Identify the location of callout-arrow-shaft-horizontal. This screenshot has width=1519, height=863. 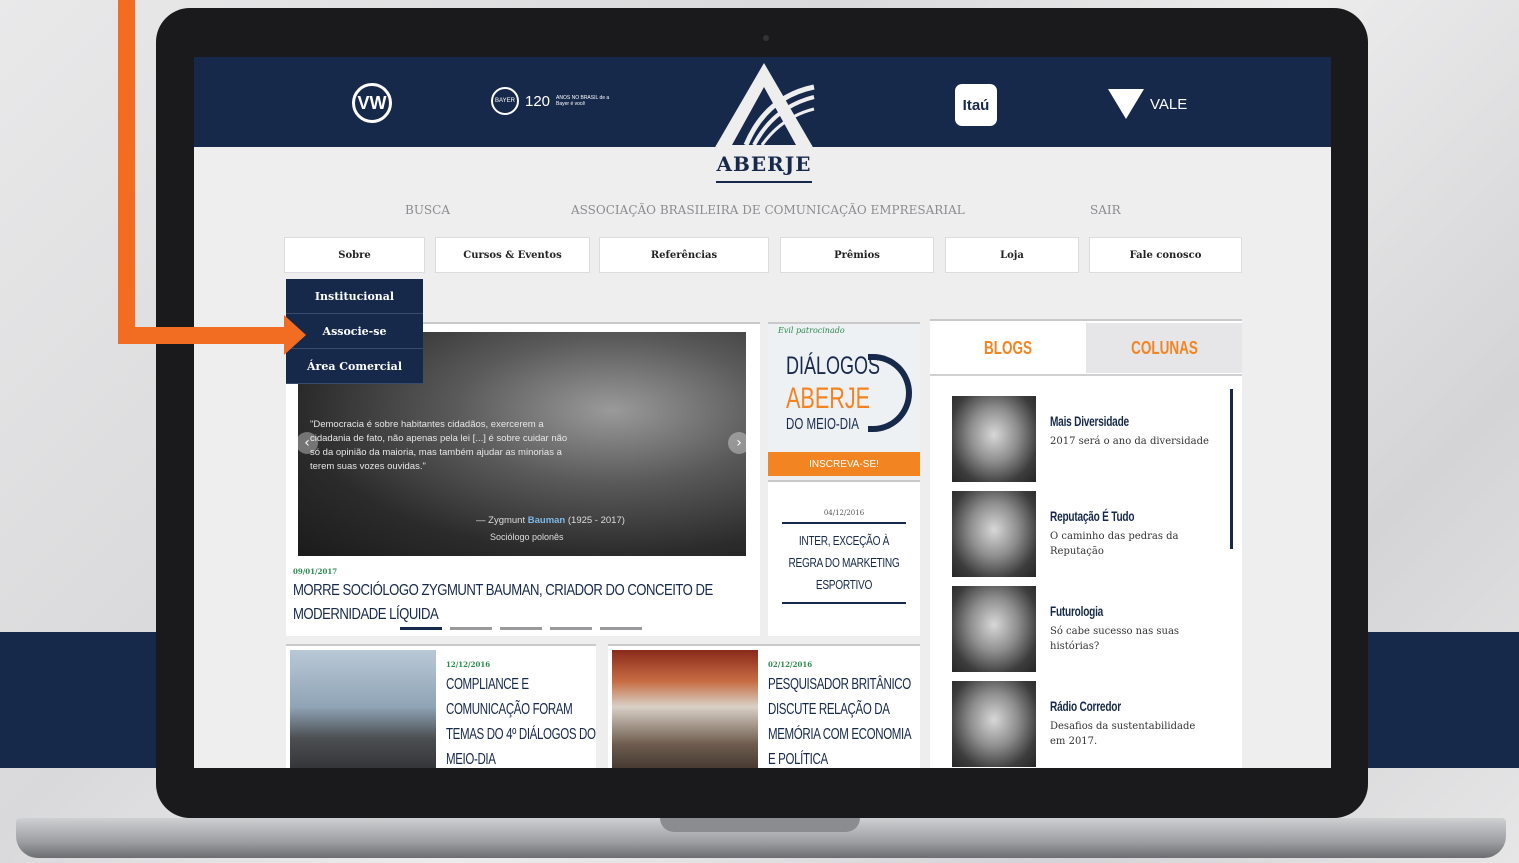
(202, 335).